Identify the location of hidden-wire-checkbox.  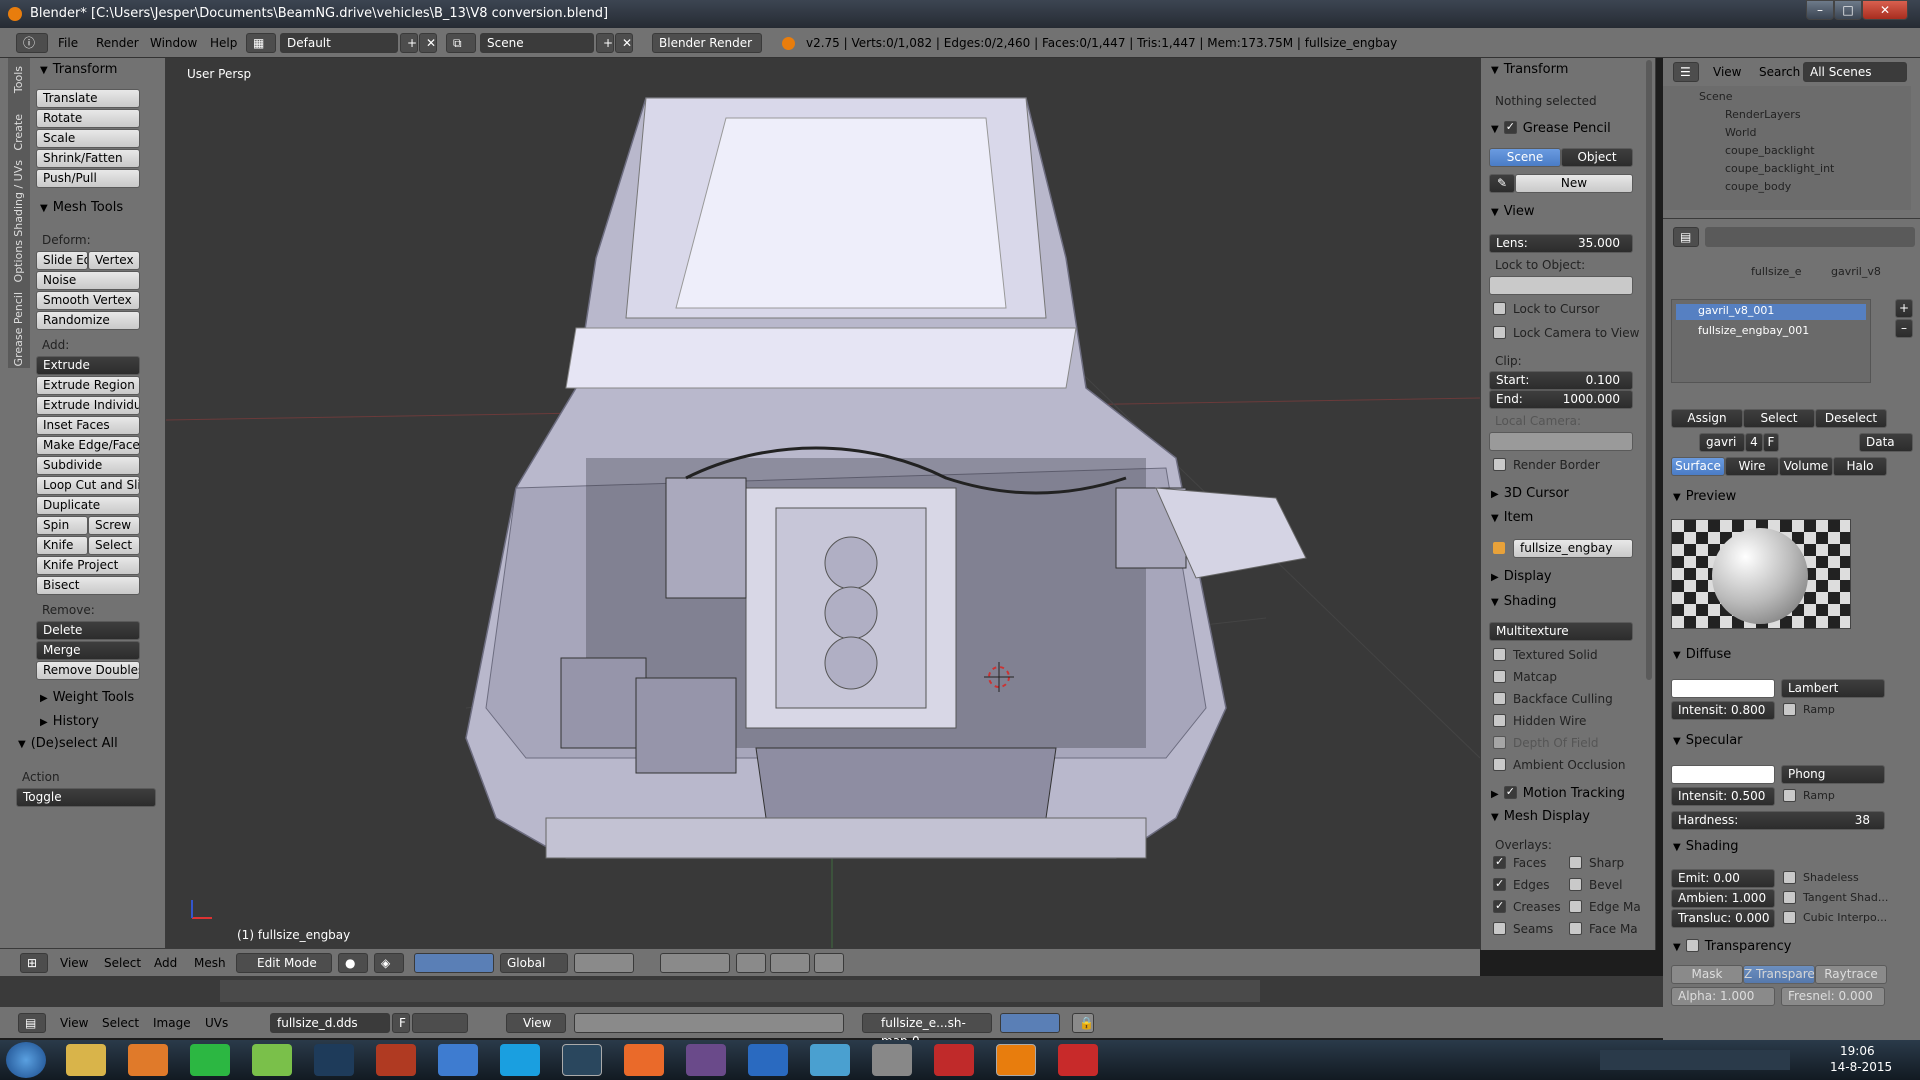
(1499, 720).